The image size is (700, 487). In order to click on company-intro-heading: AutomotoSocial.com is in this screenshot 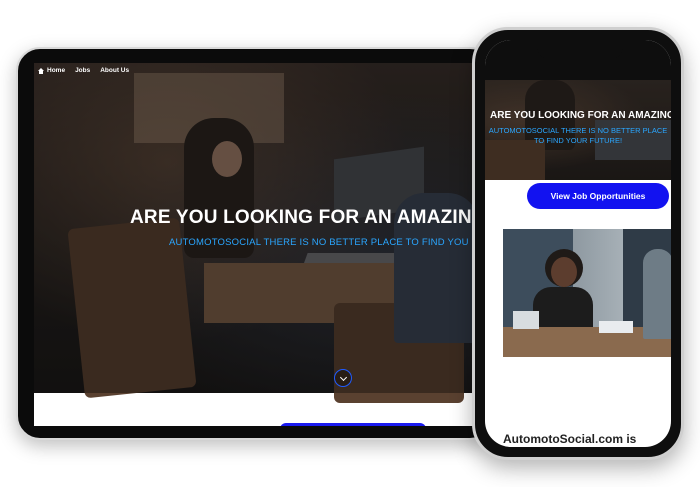, I will do `click(570, 439)`.